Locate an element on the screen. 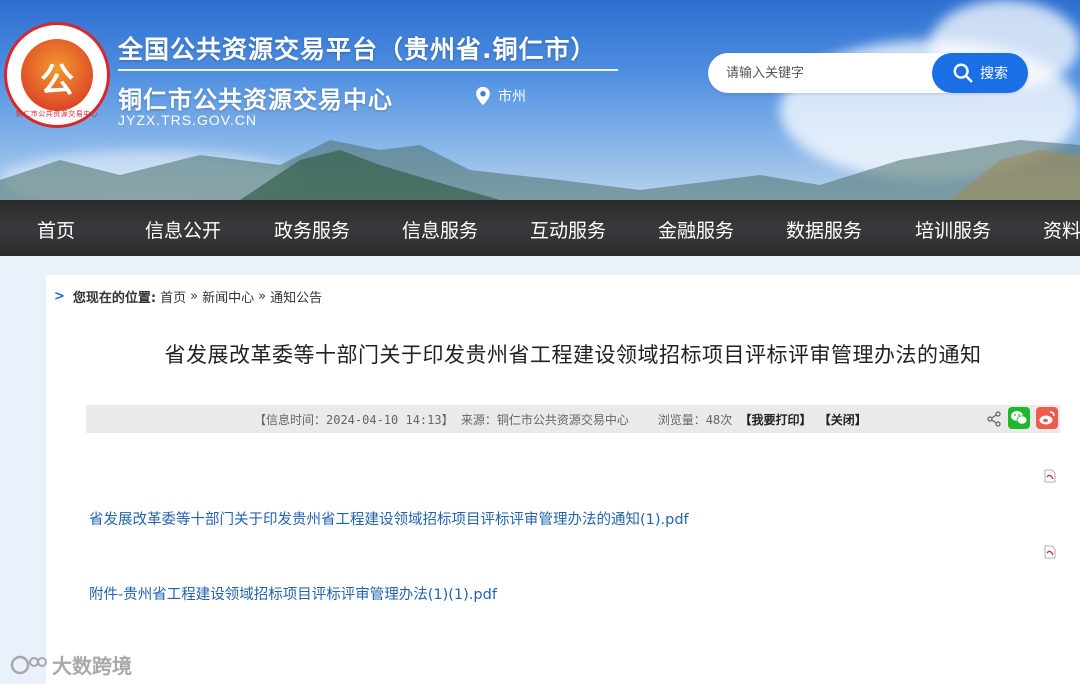 Image resolution: width=1080 pixels, height=684 pixels. search-button-label: 搜索 is located at coordinates (994, 74).